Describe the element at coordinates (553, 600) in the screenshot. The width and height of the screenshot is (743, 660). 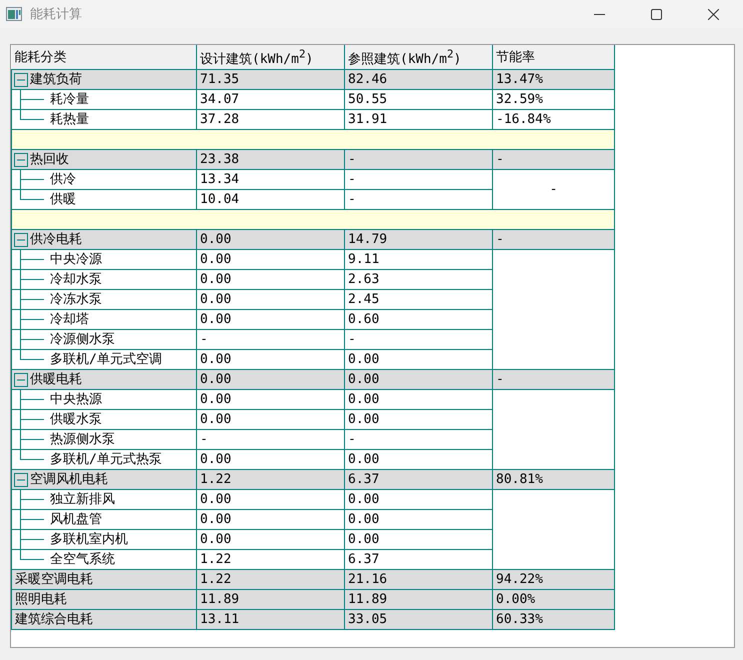
I see `table-cell: 0.00%` at that location.